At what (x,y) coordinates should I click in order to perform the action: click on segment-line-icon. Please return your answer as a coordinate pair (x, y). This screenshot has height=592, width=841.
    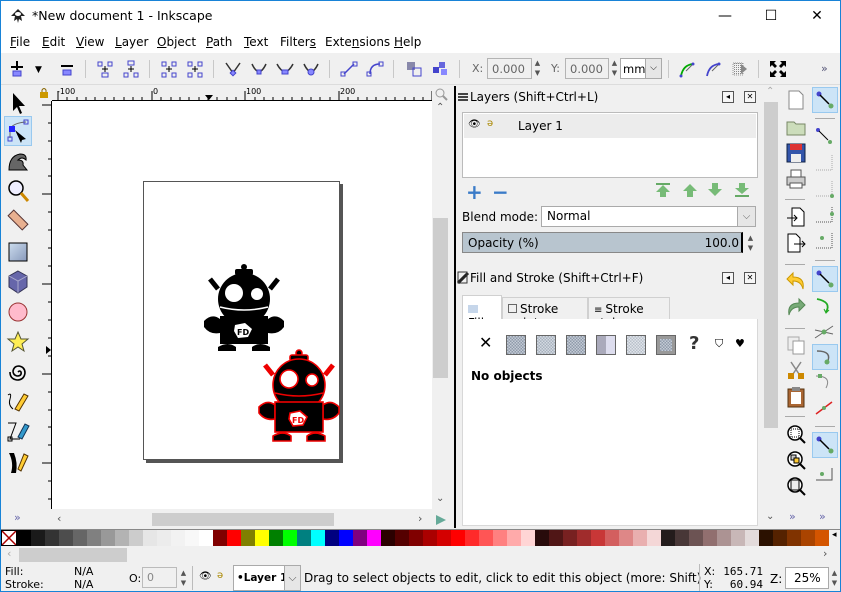
    Looking at the image, I should click on (349, 69).